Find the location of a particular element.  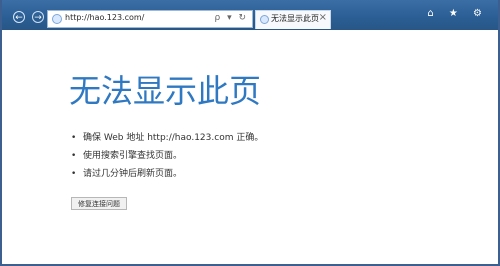

browser-controls: ⌂ ★ ⚙ is located at coordinates (457, 13).